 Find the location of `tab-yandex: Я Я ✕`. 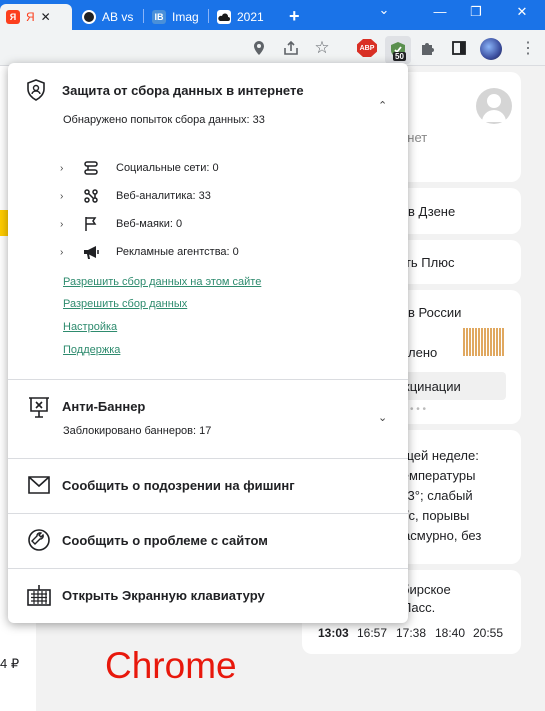

tab-yandex: Я Я ✕ is located at coordinates (36, 17).